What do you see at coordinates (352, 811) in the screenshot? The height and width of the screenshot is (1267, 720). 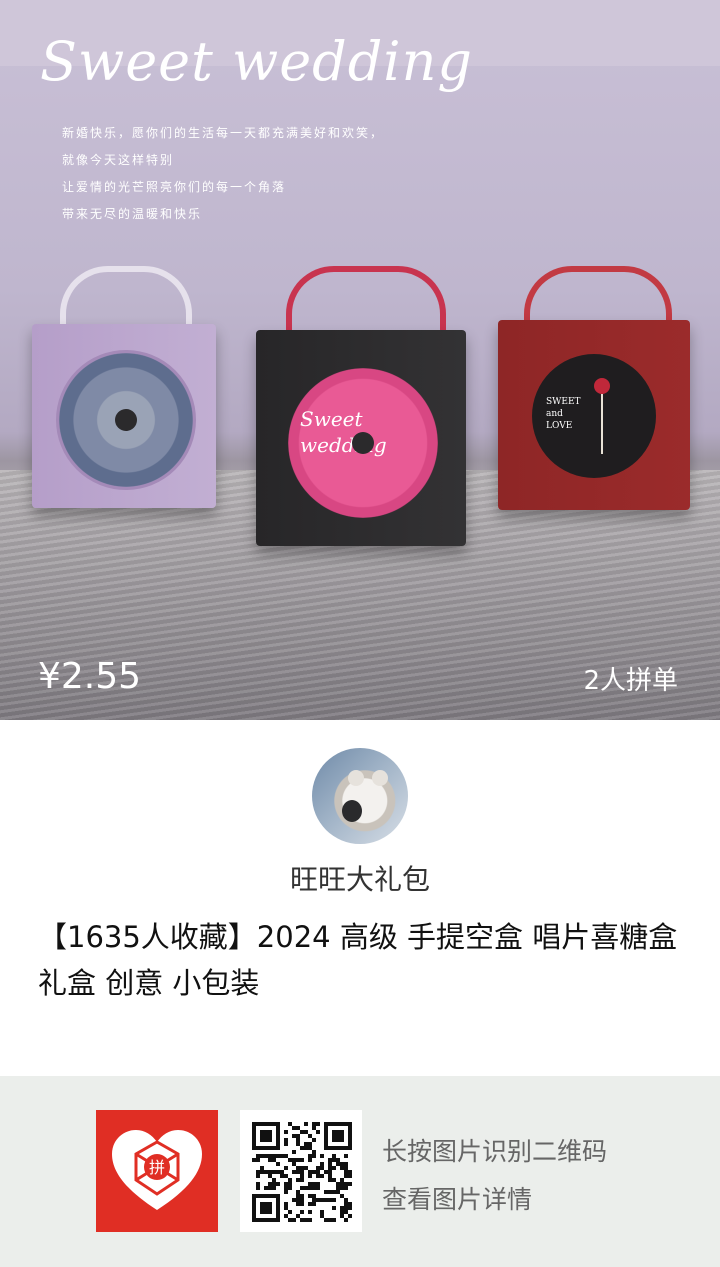 I see `cat-spot` at bounding box center [352, 811].